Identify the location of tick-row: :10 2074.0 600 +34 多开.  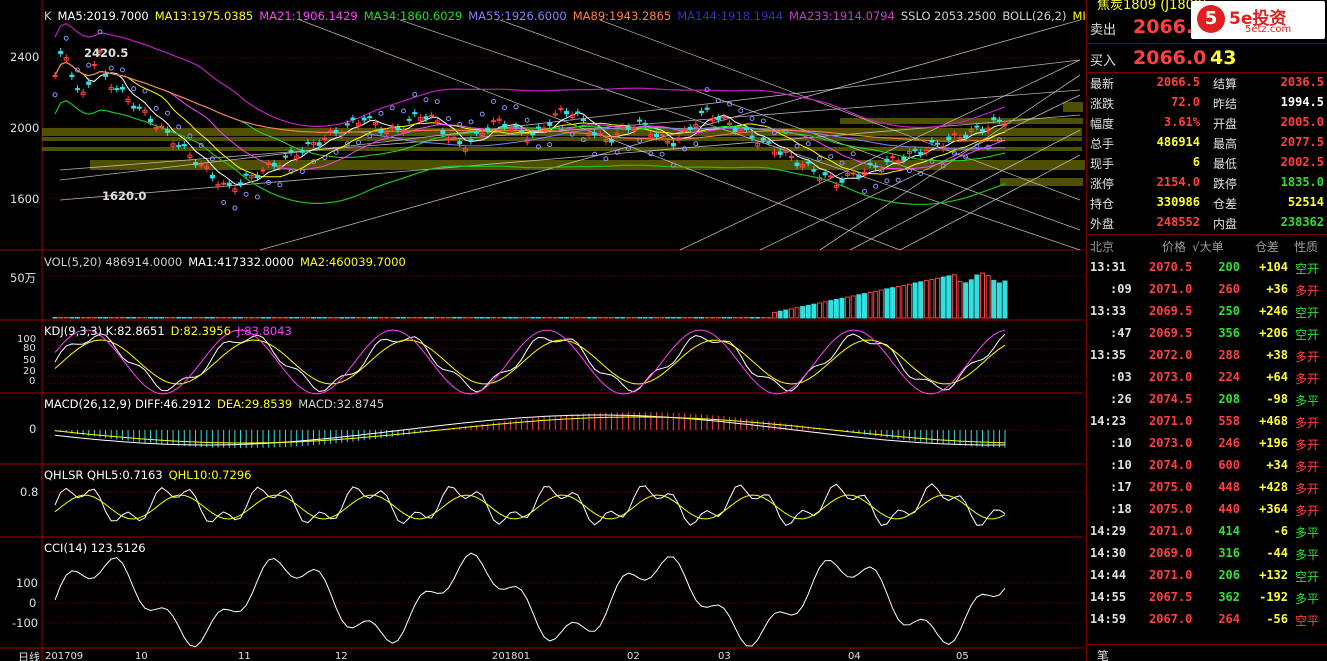
(1207, 465).